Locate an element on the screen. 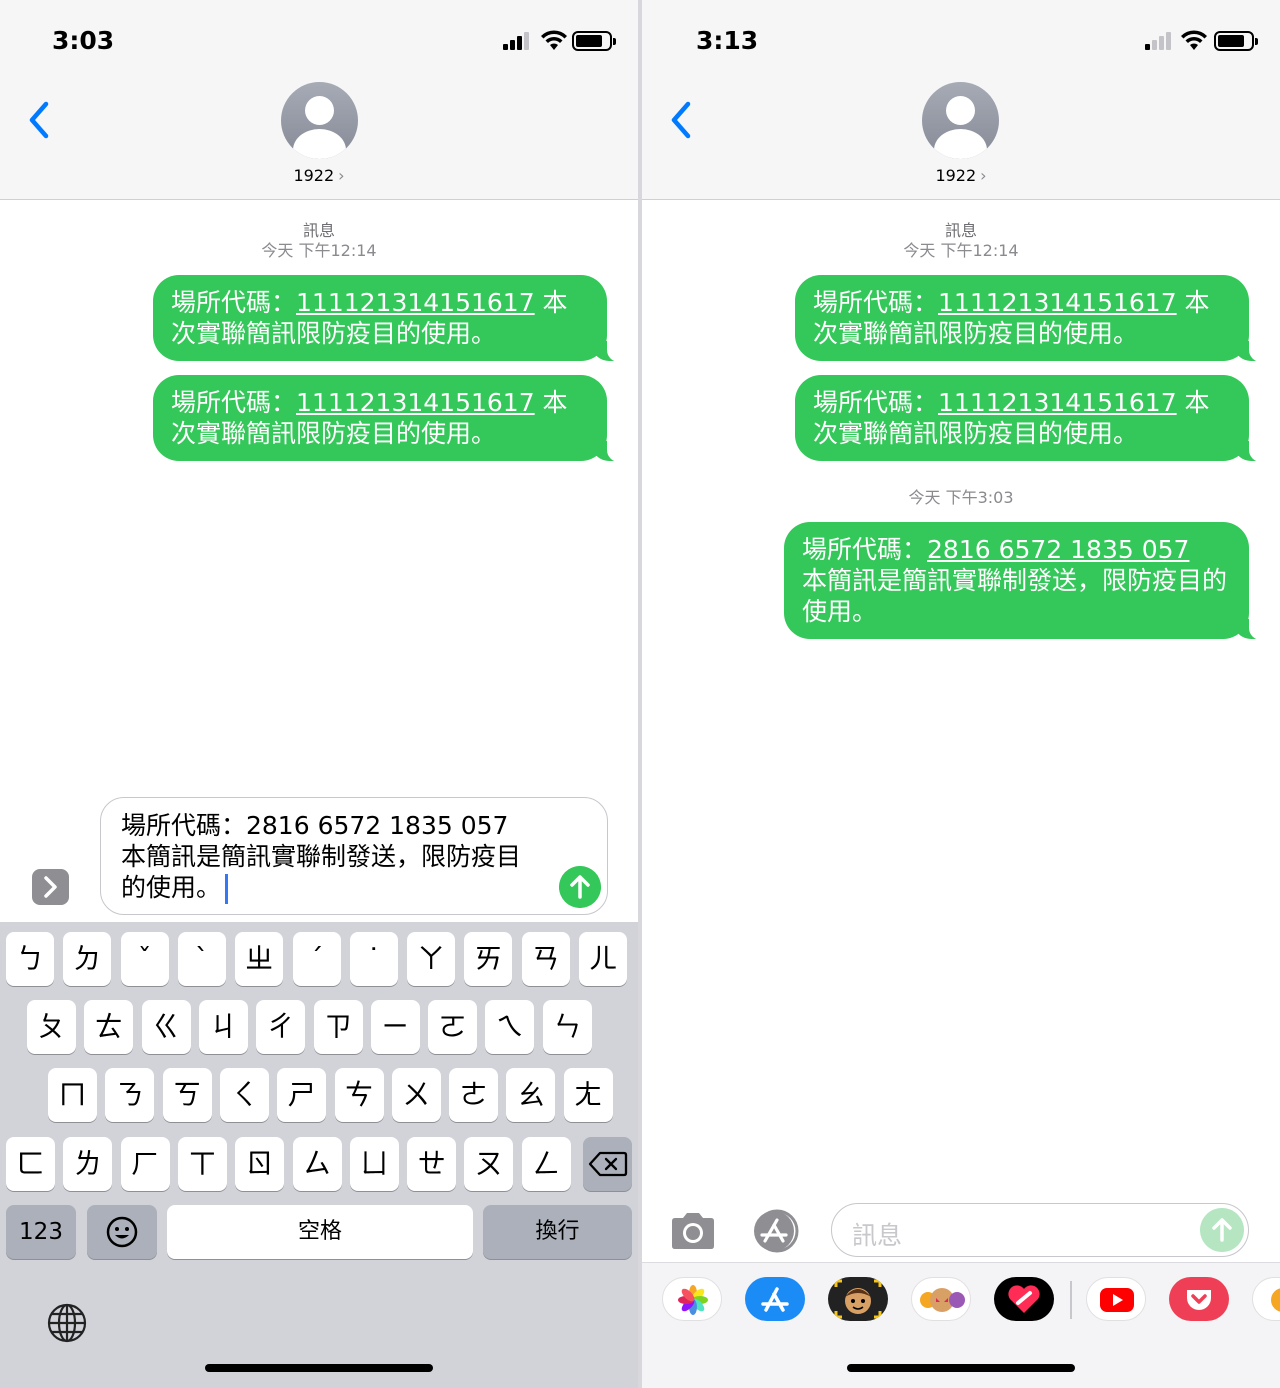  app-store-icon is located at coordinates (775, 1299).